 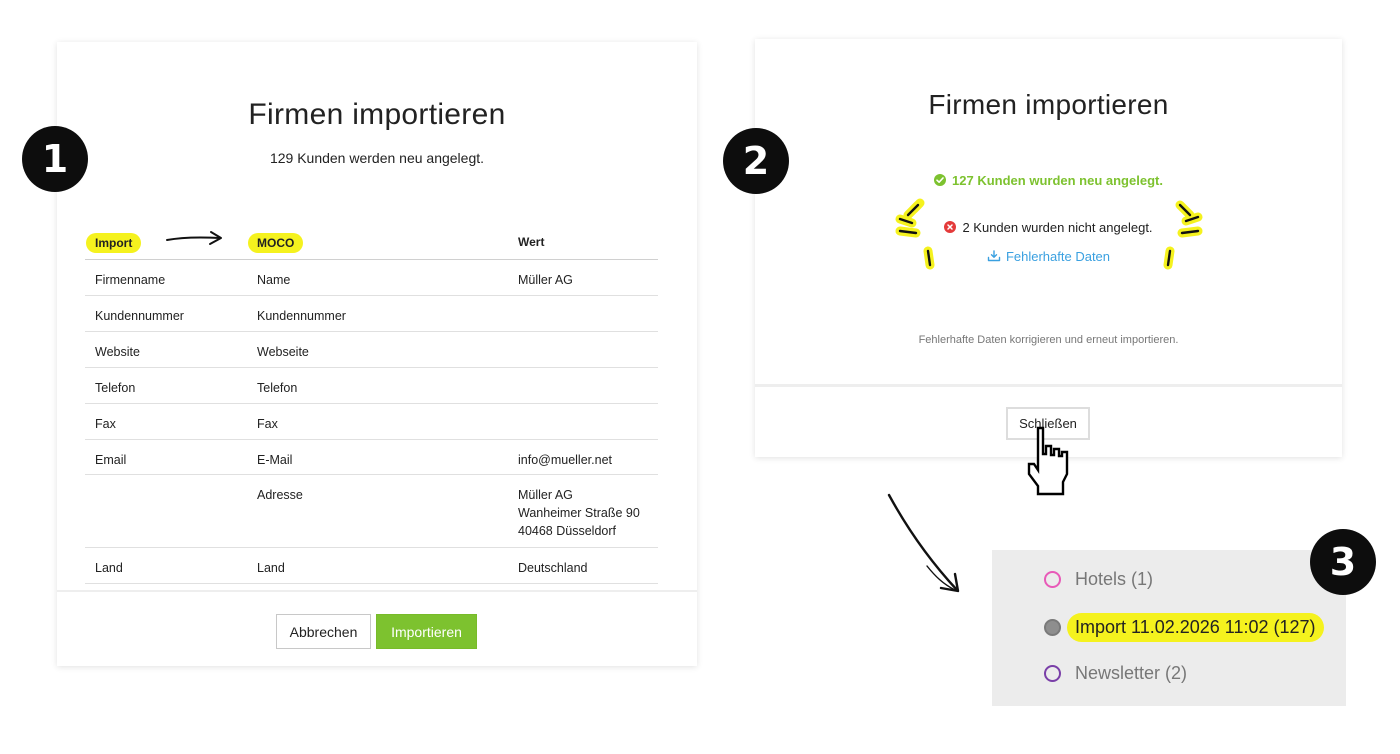 I want to click on tag-item-hotels: Hotels (1), so click(x=1098, y=579).